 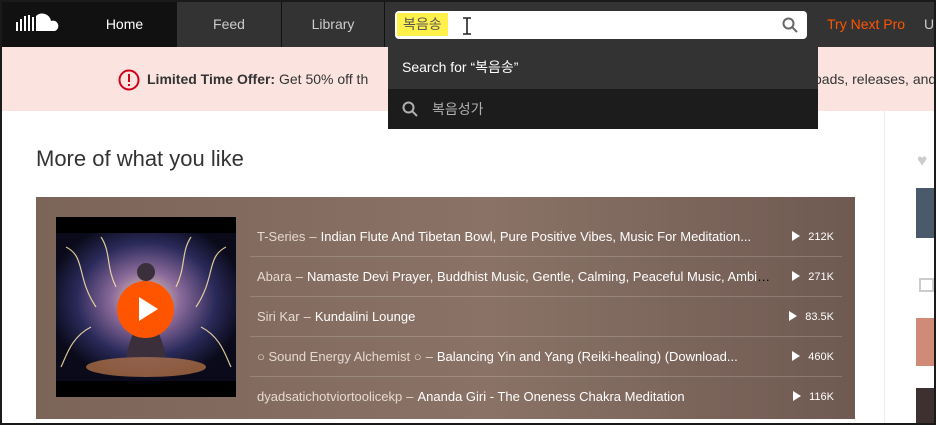 What do you see at coordinates (874, 79) in the screenshot?
I see `offer-text-right: oads, releases, and` at bounding box center [874, 79].